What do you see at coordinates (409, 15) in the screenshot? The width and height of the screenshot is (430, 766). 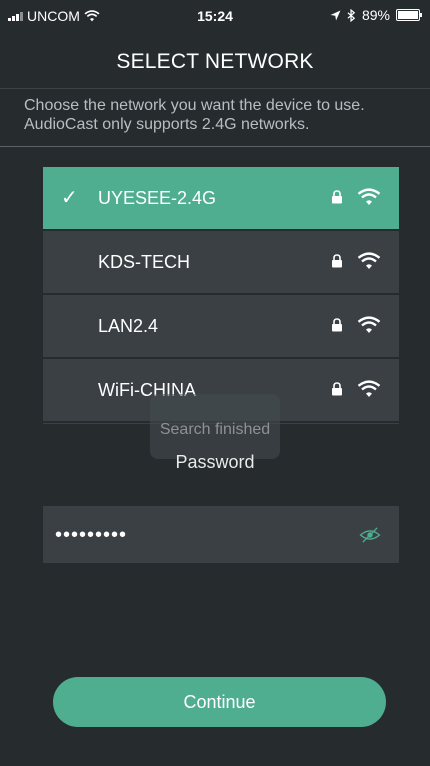 I see `battery-icon` at bounding box center [409, 15].